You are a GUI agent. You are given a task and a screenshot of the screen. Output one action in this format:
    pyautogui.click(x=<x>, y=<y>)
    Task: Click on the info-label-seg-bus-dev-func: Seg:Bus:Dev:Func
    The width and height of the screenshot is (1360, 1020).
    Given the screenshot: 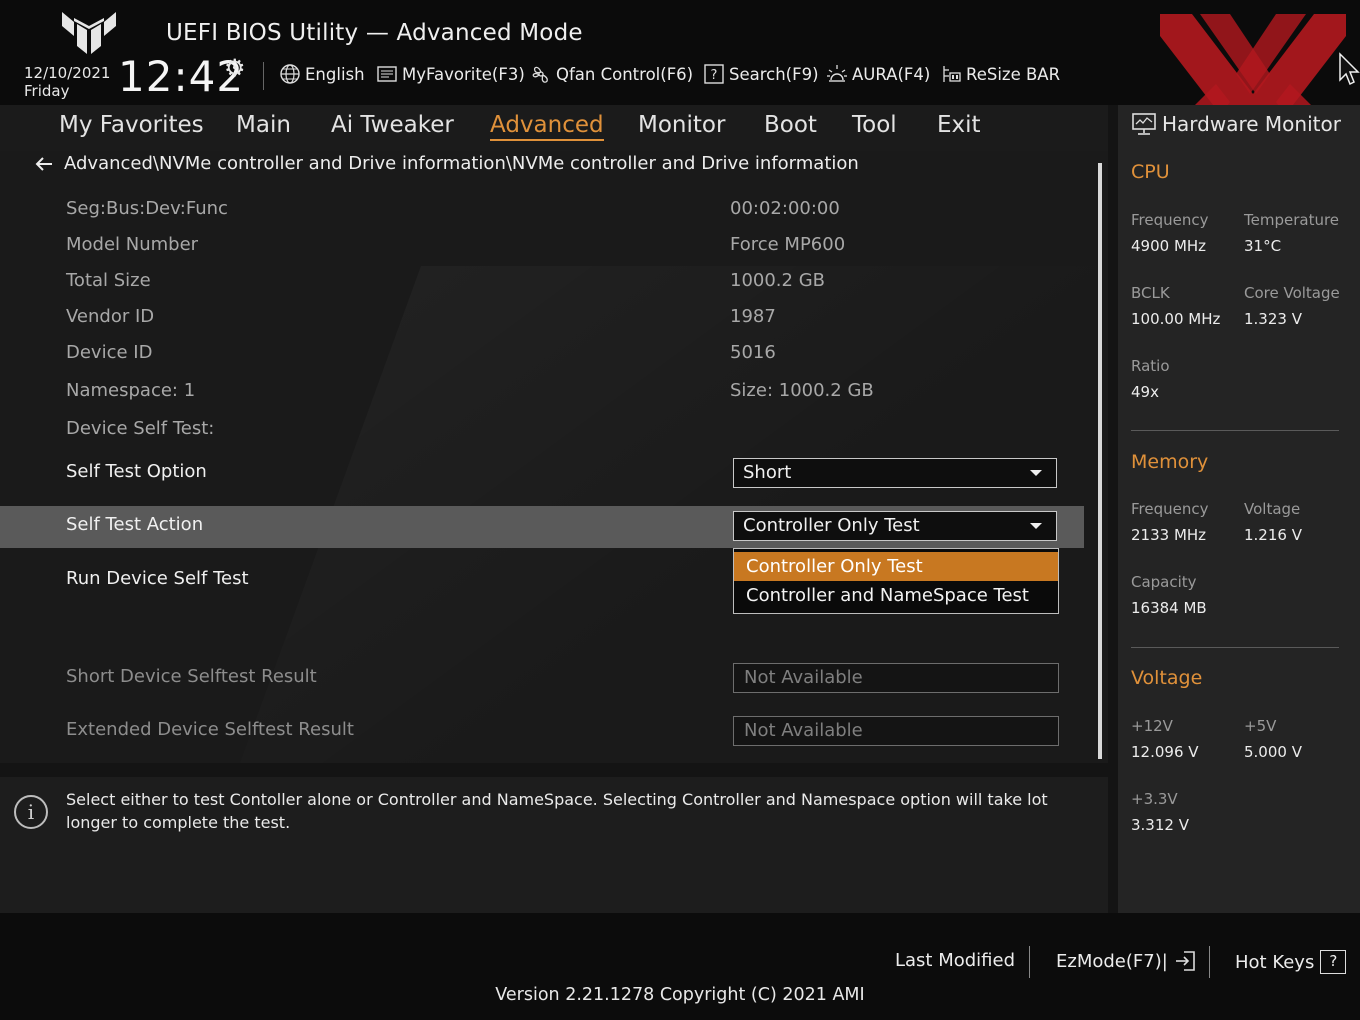 What is the action you would take?
    pyautogui.click(x=147, y=208)
    